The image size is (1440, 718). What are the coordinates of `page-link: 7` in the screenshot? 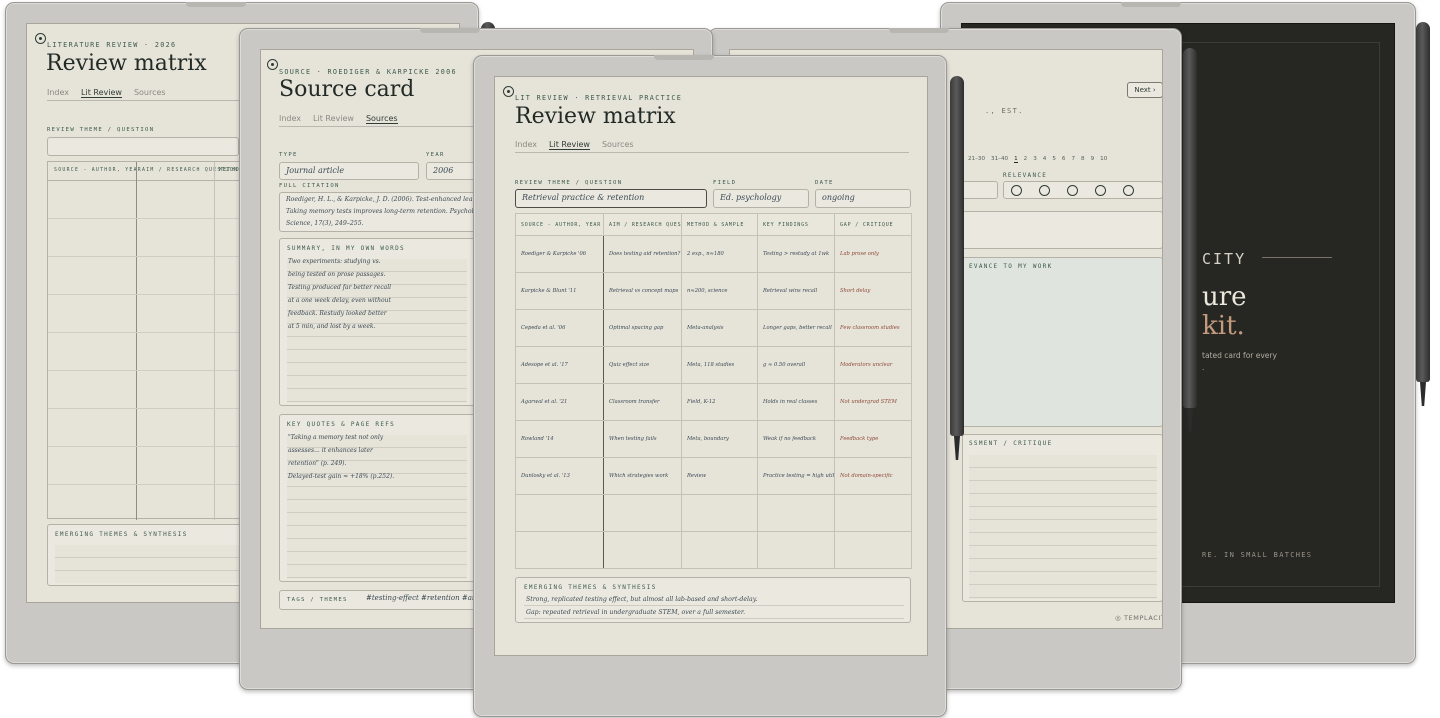 It's located at (1073, 159).